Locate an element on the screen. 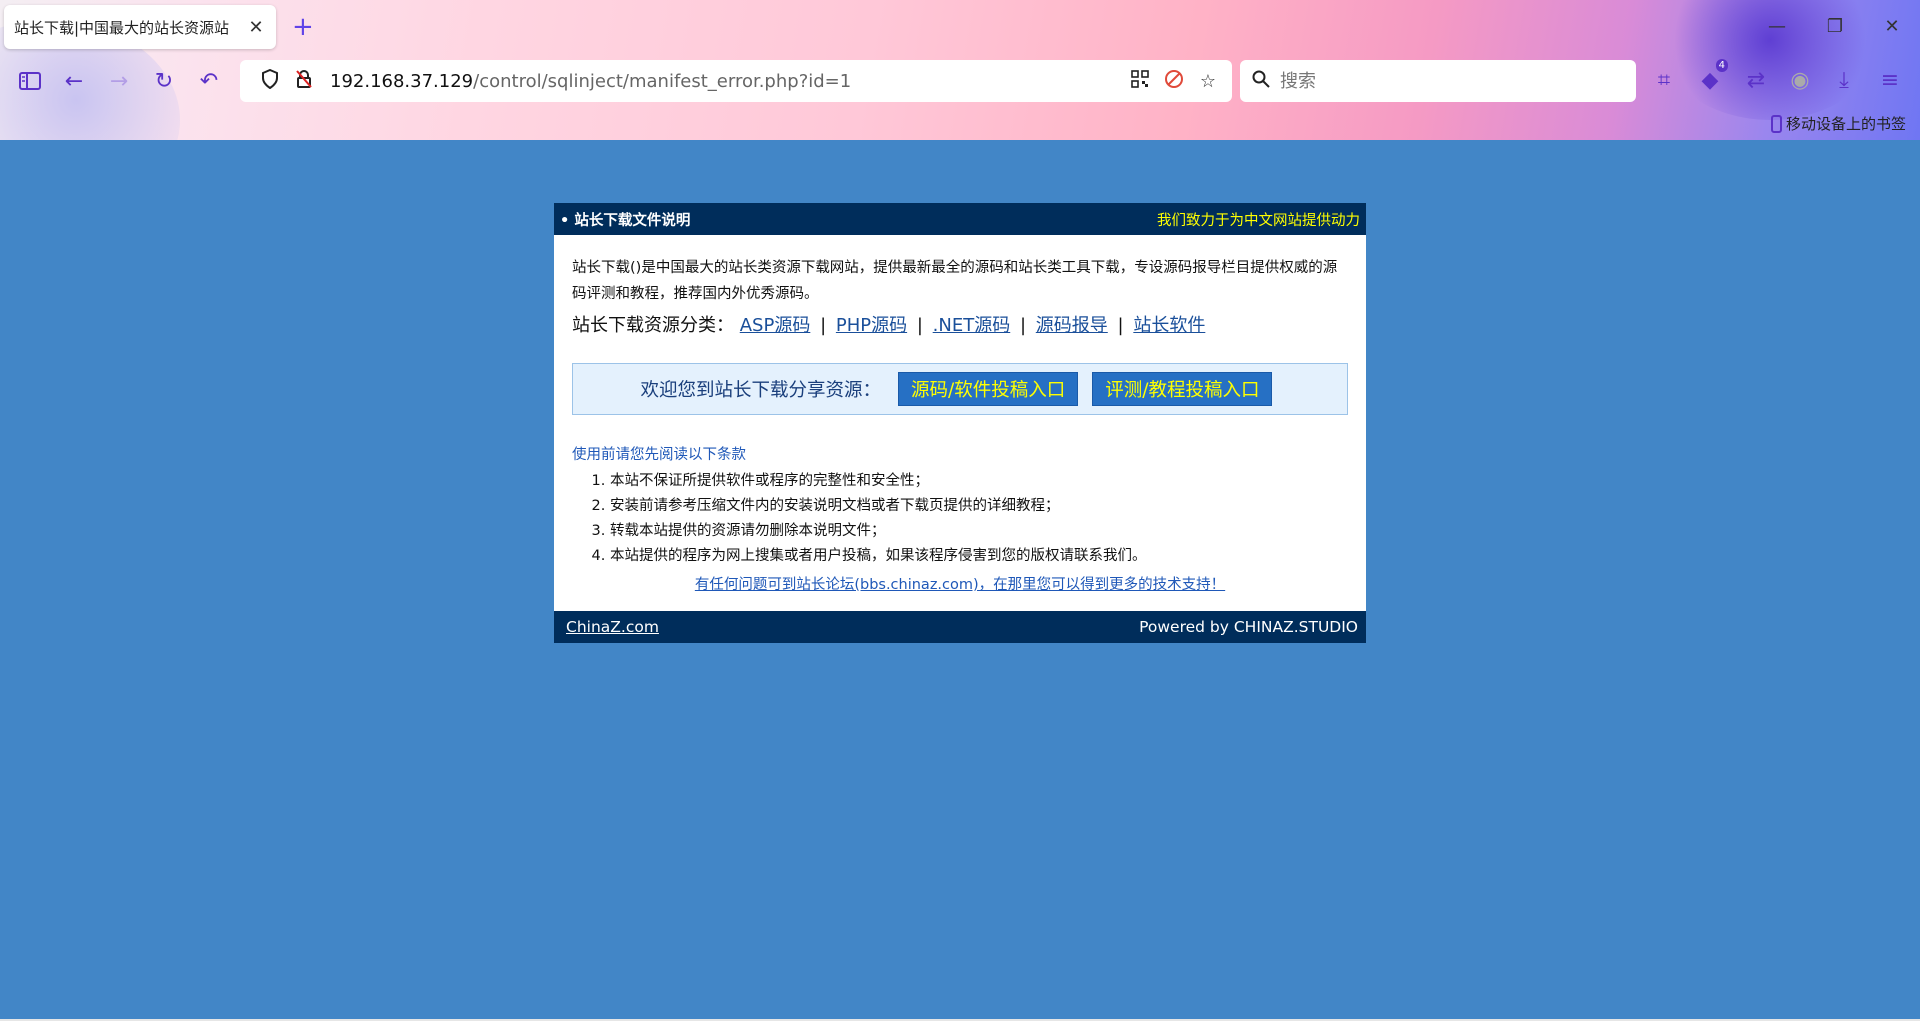 The width and height of the screenshot is (1920, 1021). new-tab-button: + is located at coordinates (303, 27).